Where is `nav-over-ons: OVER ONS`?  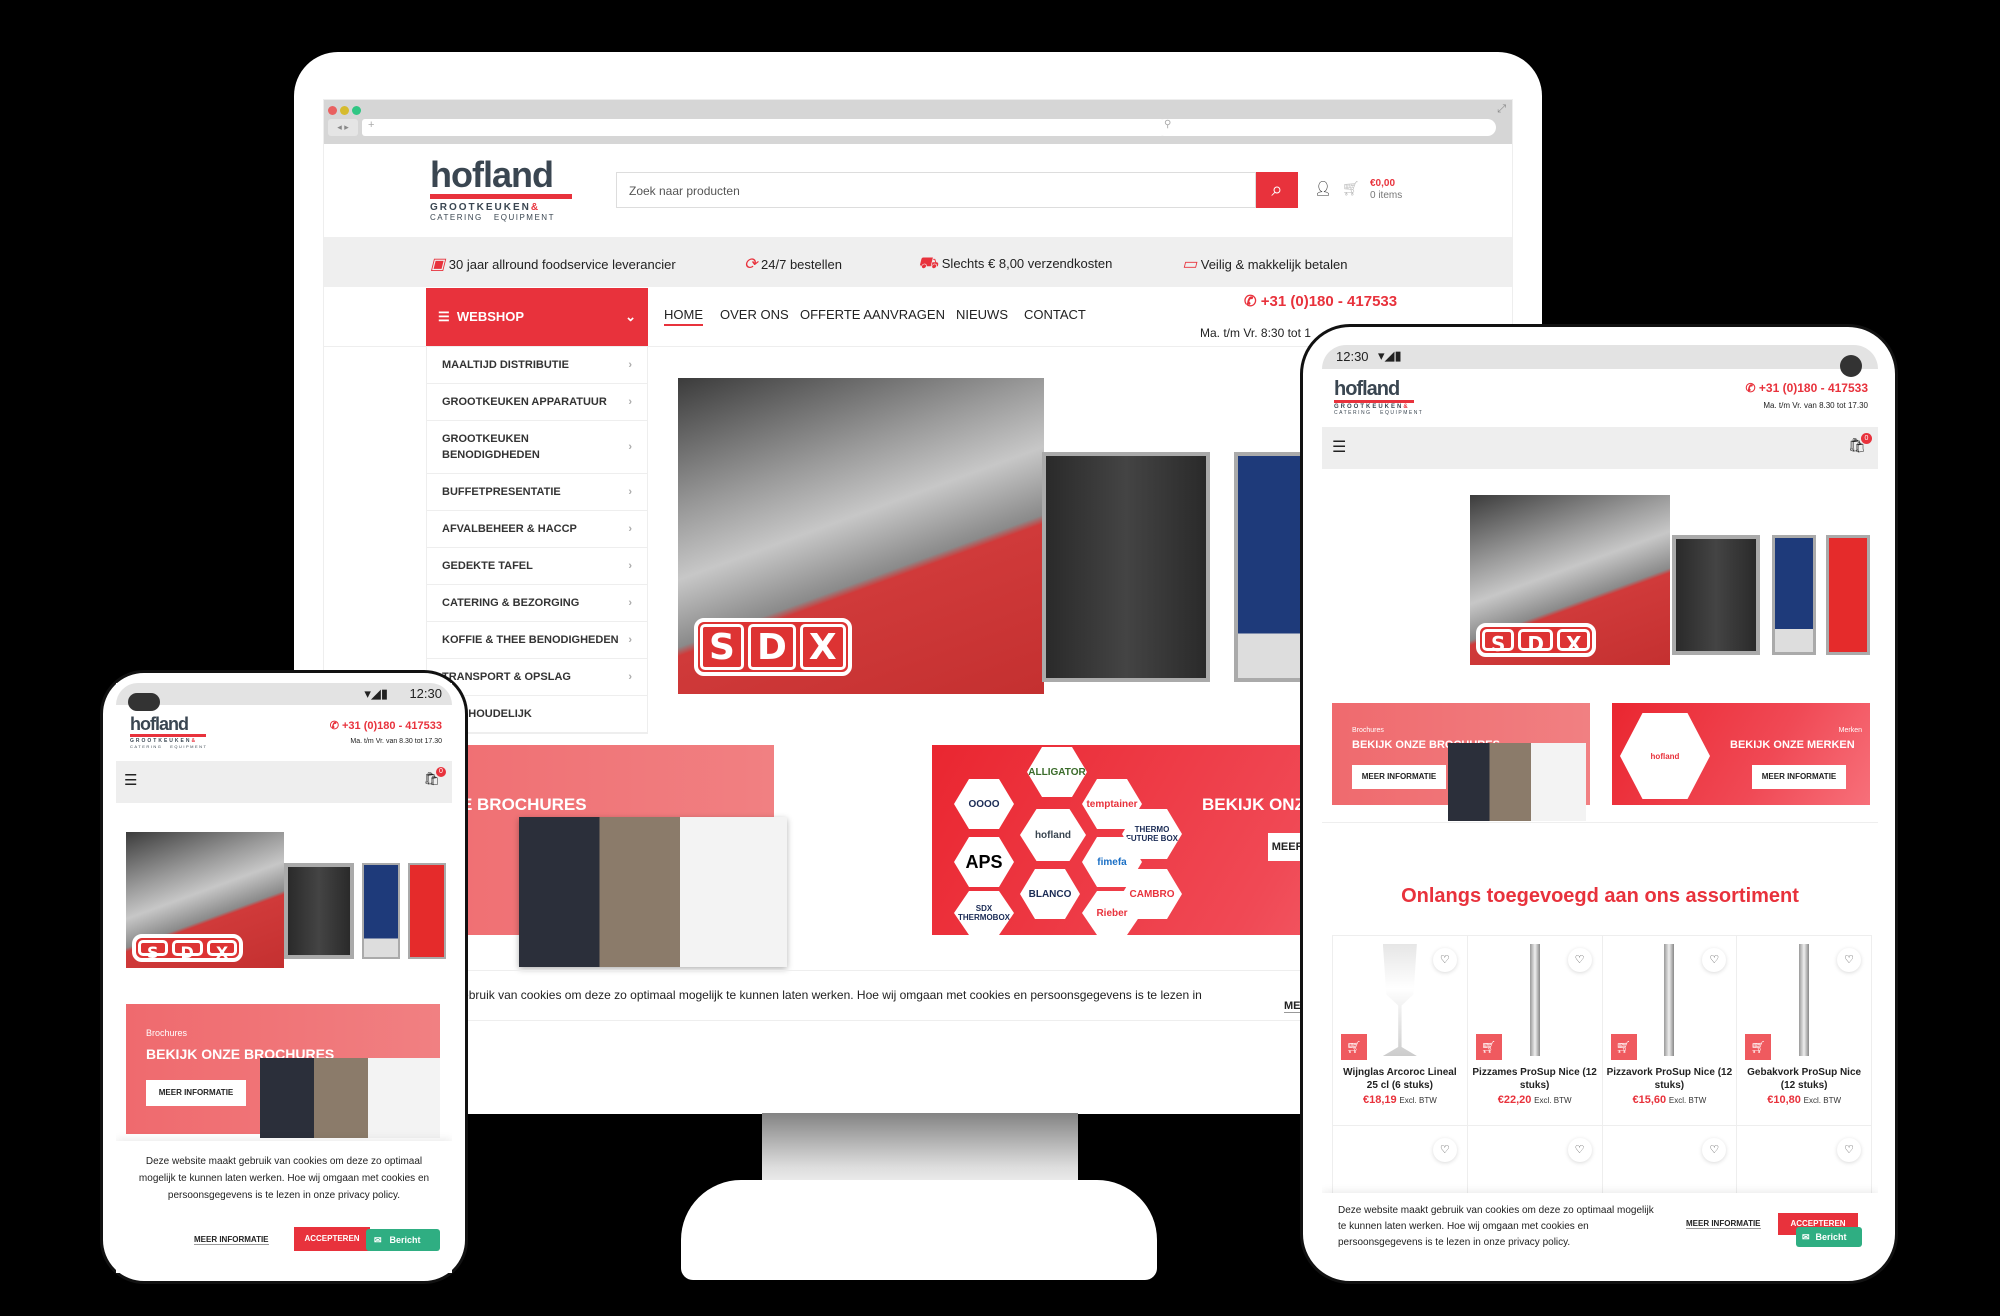 nav-over-ons: OVER ONS is located at coordinates (754, 314).